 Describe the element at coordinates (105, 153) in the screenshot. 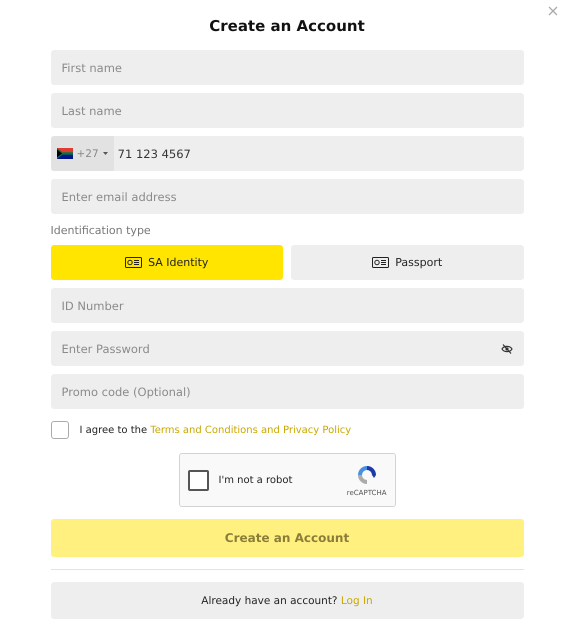

I see `caret-icon` at that location.